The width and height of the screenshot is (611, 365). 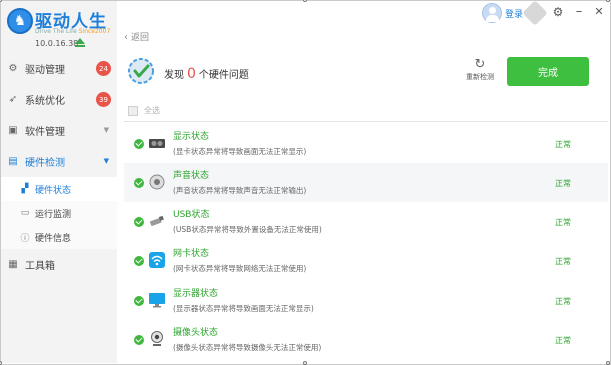 What do you see at coordinates (25, 189) in the screenshot?
I see `status-icon: ▞` at bounding box center [25, 189].